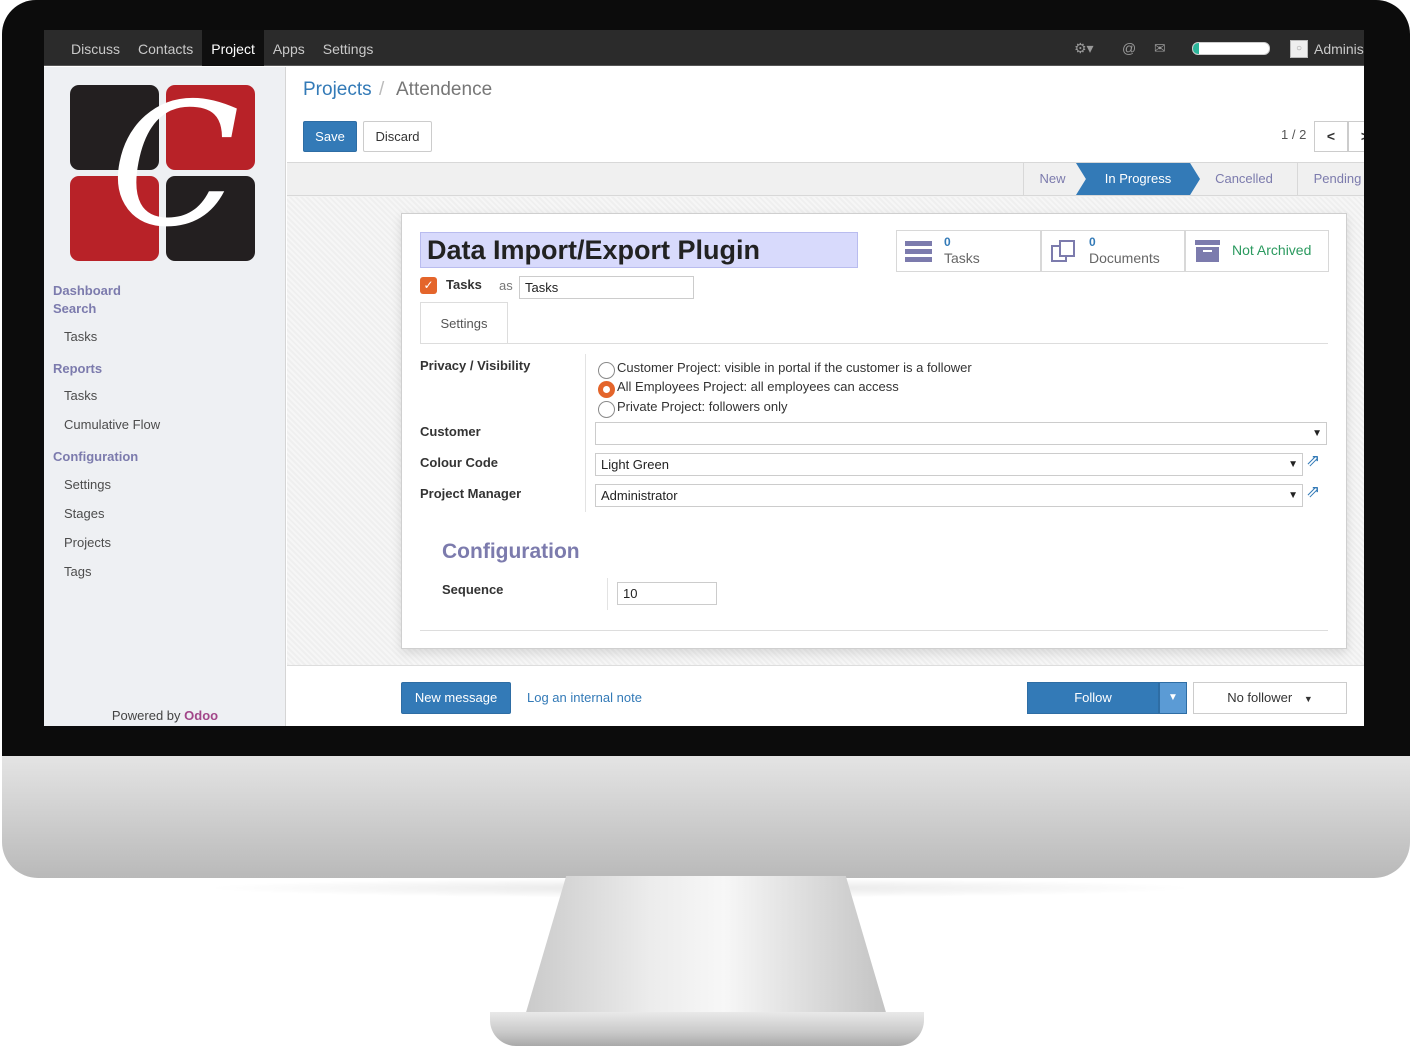 The width and height of the screenshot is (1412, 1052). I want to click on sidebar-item-stages: Stages, so click(84, 513).